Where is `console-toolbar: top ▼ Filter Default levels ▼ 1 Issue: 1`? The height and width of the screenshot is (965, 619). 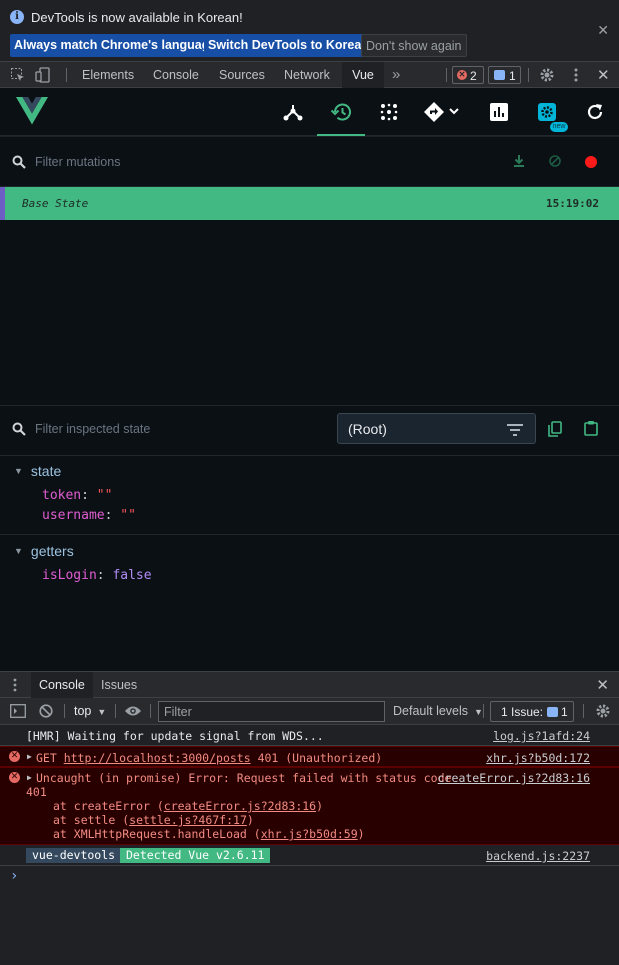
console-toolbar: top ▼ Filter Default levels ▼ 1 Issue: 1 is located at coordinates (309, 711).